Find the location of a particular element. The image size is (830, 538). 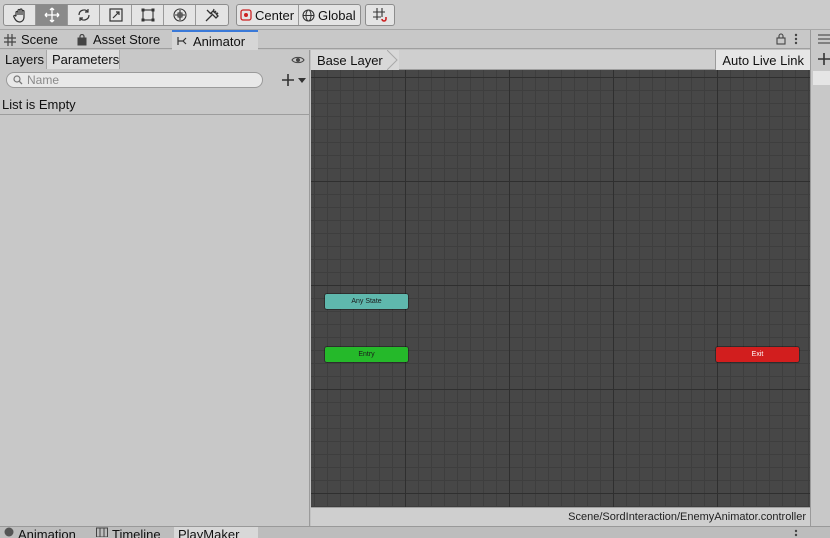

bottom-more-options-icon is located at coordinates (796, 533).